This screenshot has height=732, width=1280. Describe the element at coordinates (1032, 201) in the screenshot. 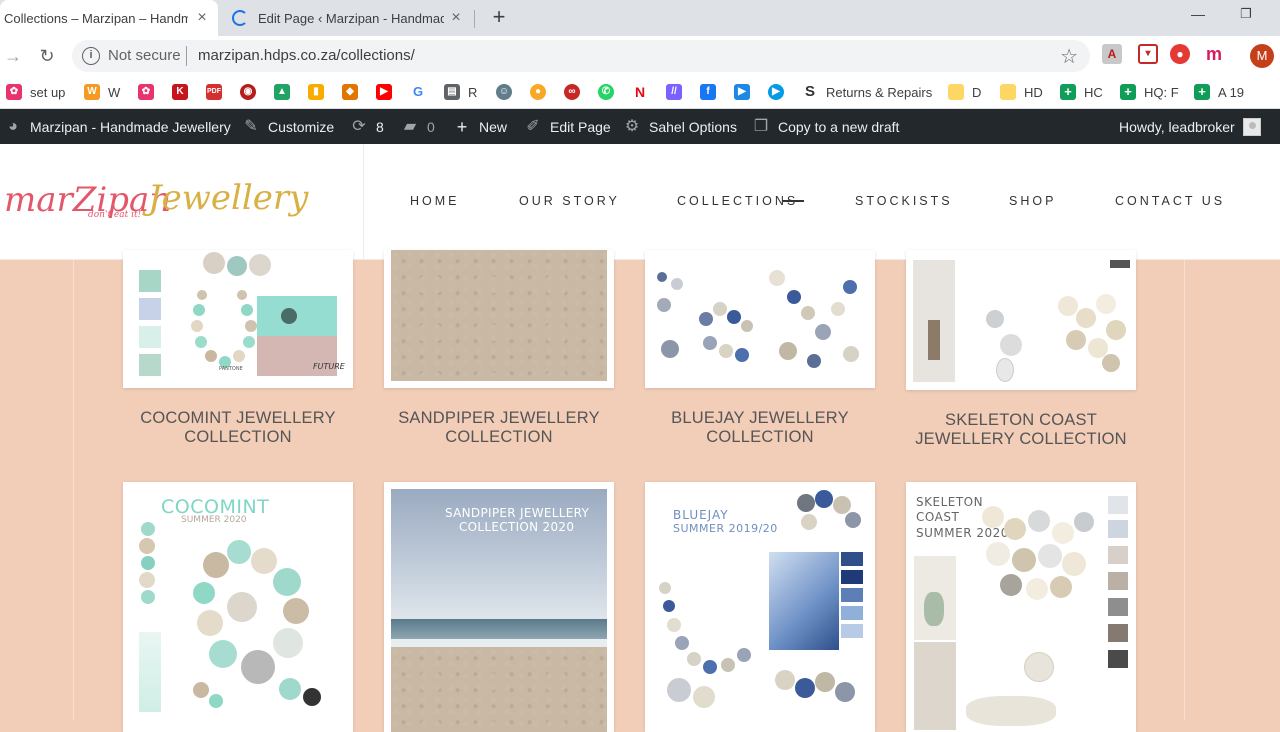

I see `nav-shop: SHOP` at that location.